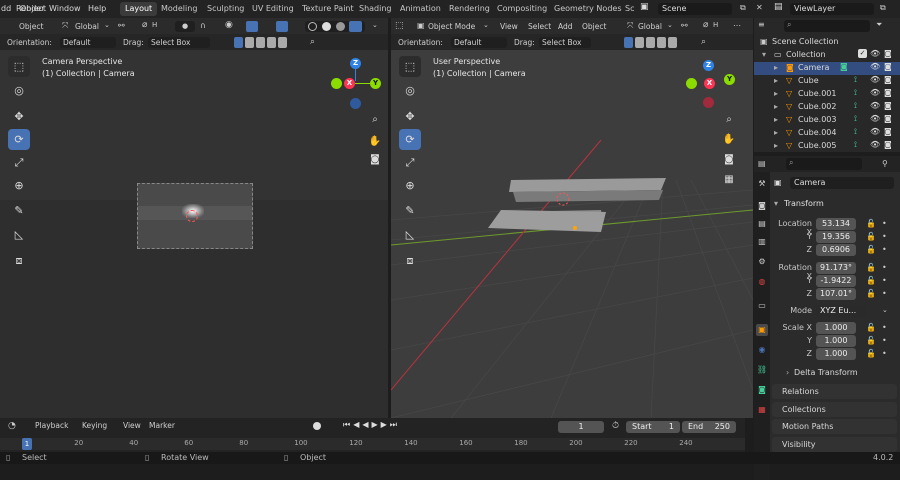 This screenshot has height=480, width=900. Describe the element at coordinates (30, 8) in the screenshot. I see `menu-render: Render` at that location.